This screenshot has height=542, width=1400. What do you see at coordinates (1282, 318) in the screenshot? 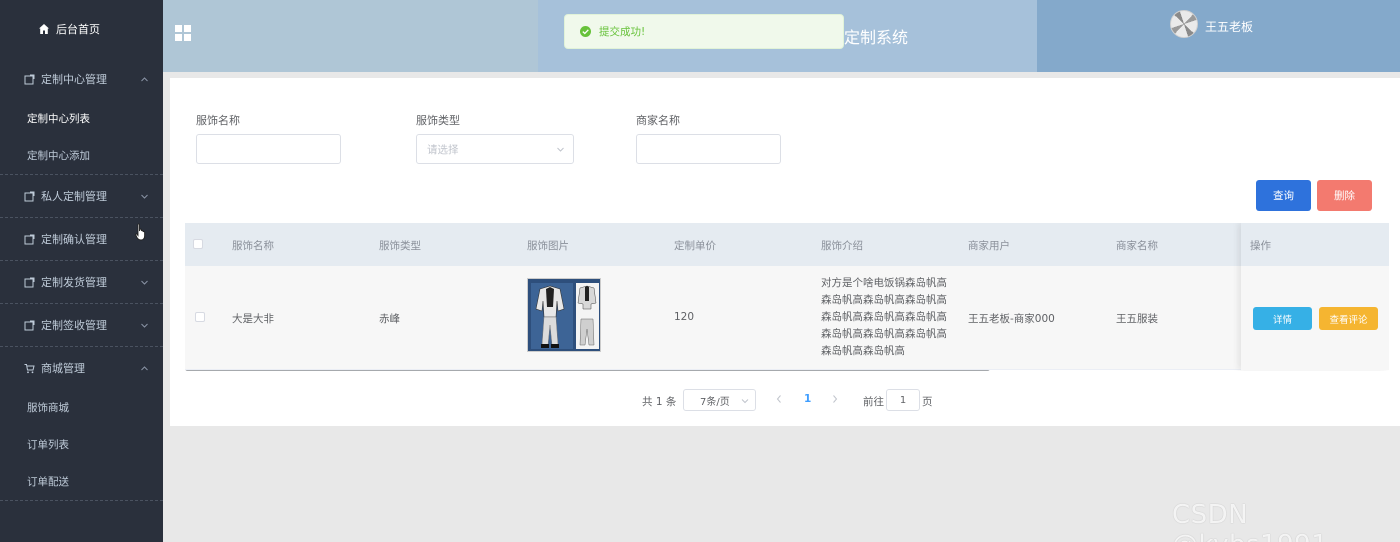
I see `detail-button: 详情` at bounding box center [1282, 318].